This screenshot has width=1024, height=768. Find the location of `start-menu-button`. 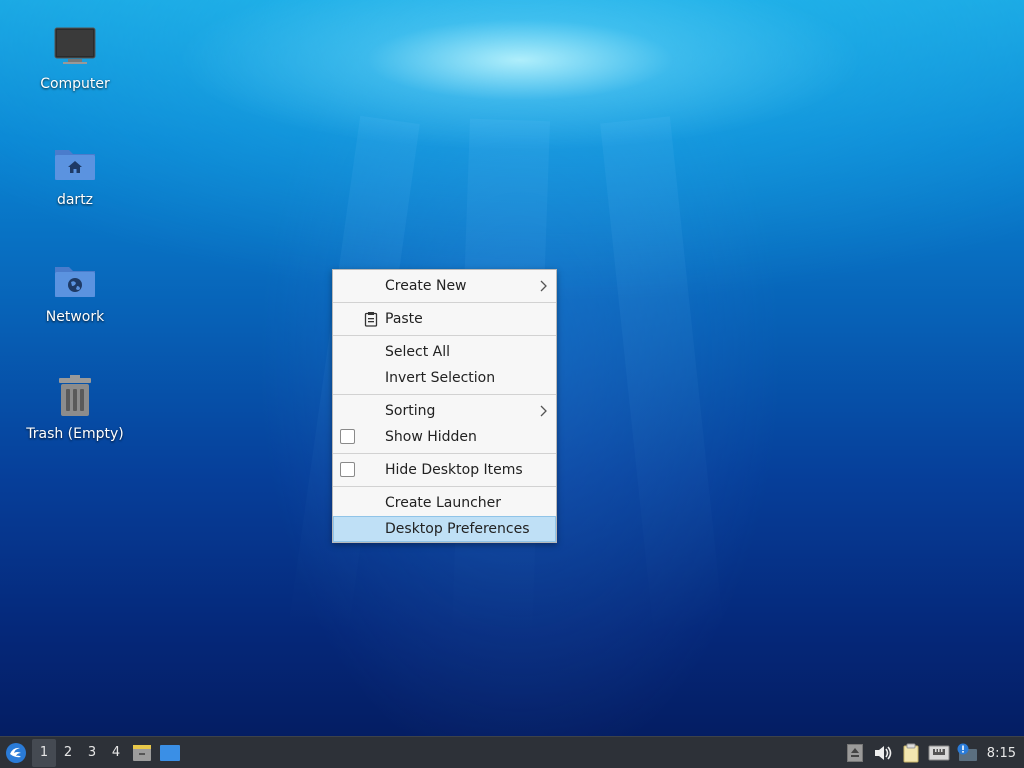

start-menu-button is located at coordinates (16, 752).